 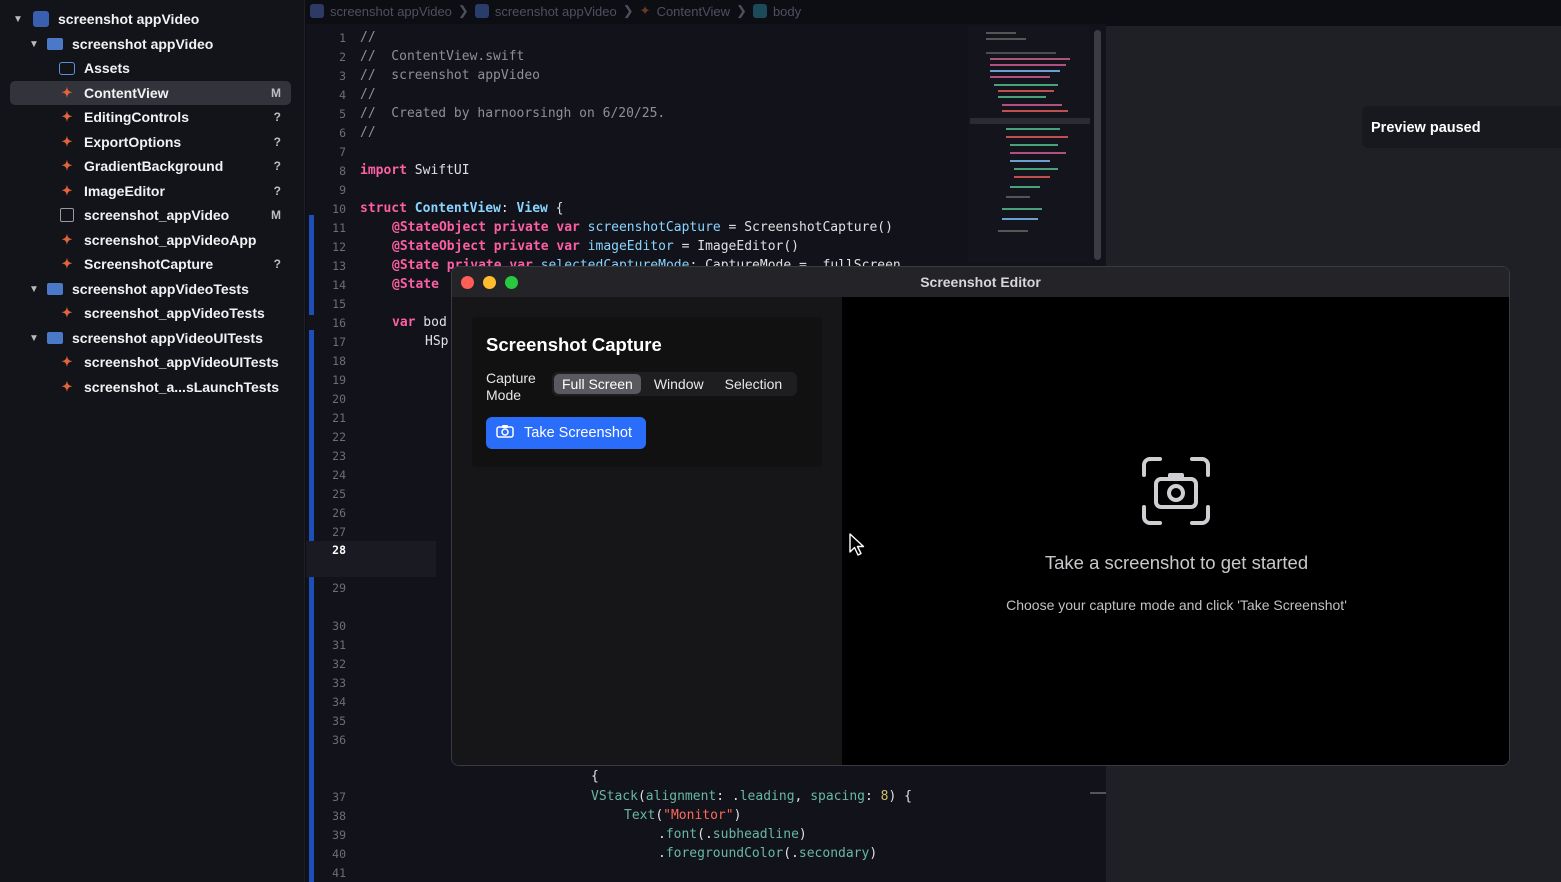 I want to click on line-number: 21, so click(x=339, y=418).